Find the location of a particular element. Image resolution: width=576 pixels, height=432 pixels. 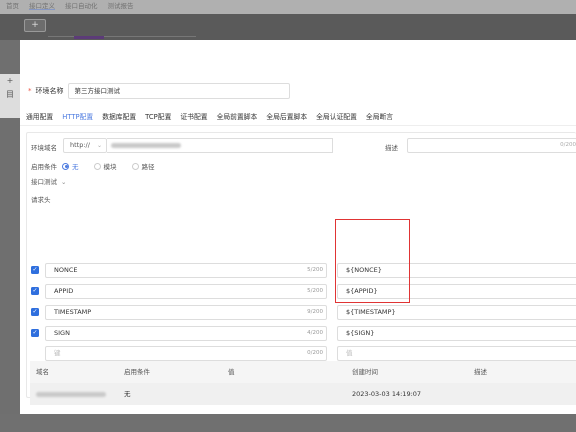

header-row: ✓ TIMESTAMP 9/200 ${TIMESTAMP} is located at coordinates (303, 312).